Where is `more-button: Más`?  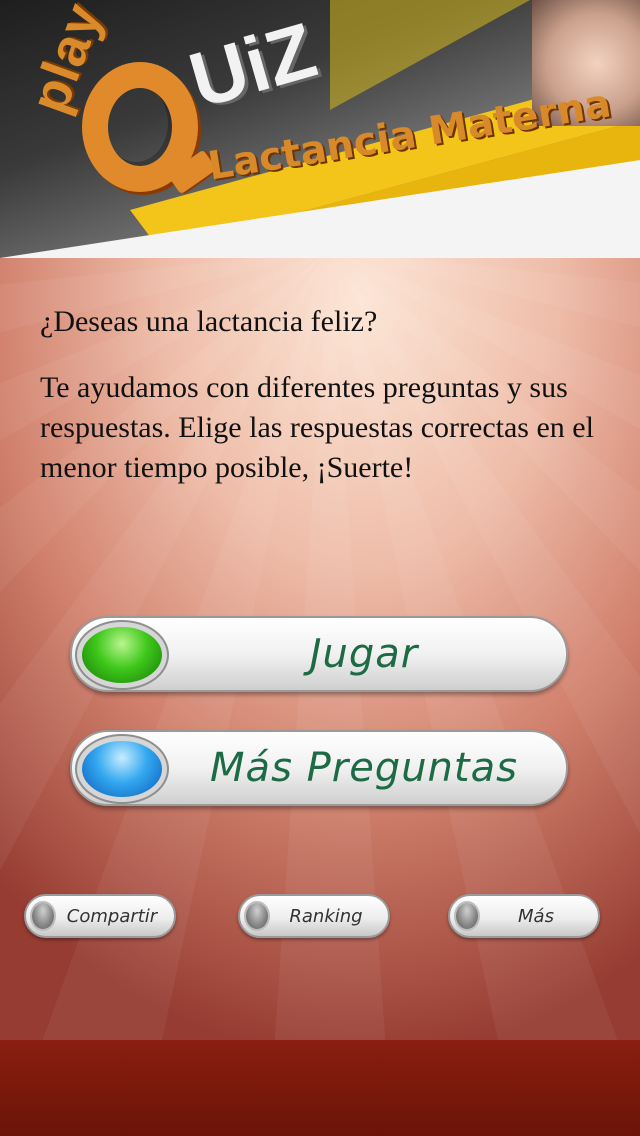
more-button: Más is located at coordinates (524, 916).